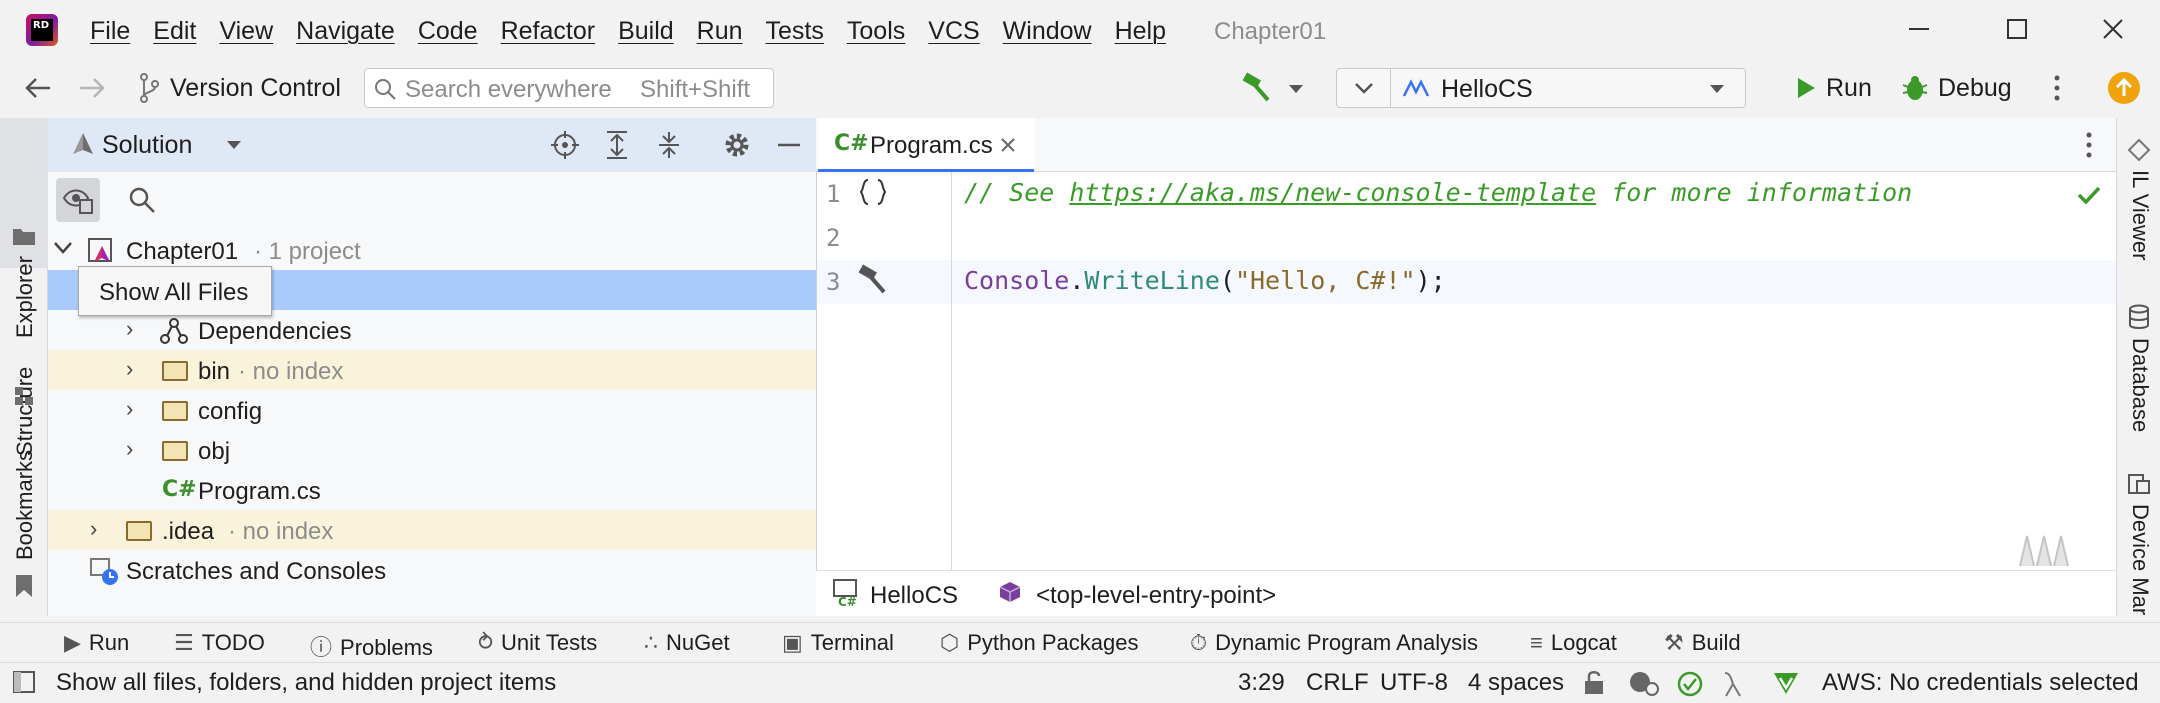 This screenshot has width=2160, height=703. Describe the element at coordinates (1296, 89) in the screenshot. I see `build-dropdown-icon` at that location.